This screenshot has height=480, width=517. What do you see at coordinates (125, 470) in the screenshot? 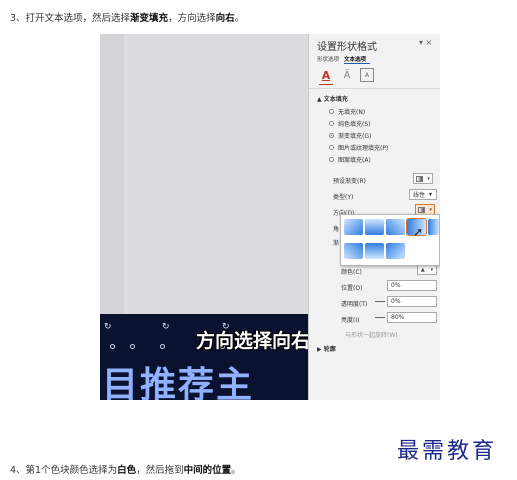
I see `instruction-step-4: 4、第1个色块颜色选择为白色，然后拖到中间的位置。` at bounding box center [125, 470].